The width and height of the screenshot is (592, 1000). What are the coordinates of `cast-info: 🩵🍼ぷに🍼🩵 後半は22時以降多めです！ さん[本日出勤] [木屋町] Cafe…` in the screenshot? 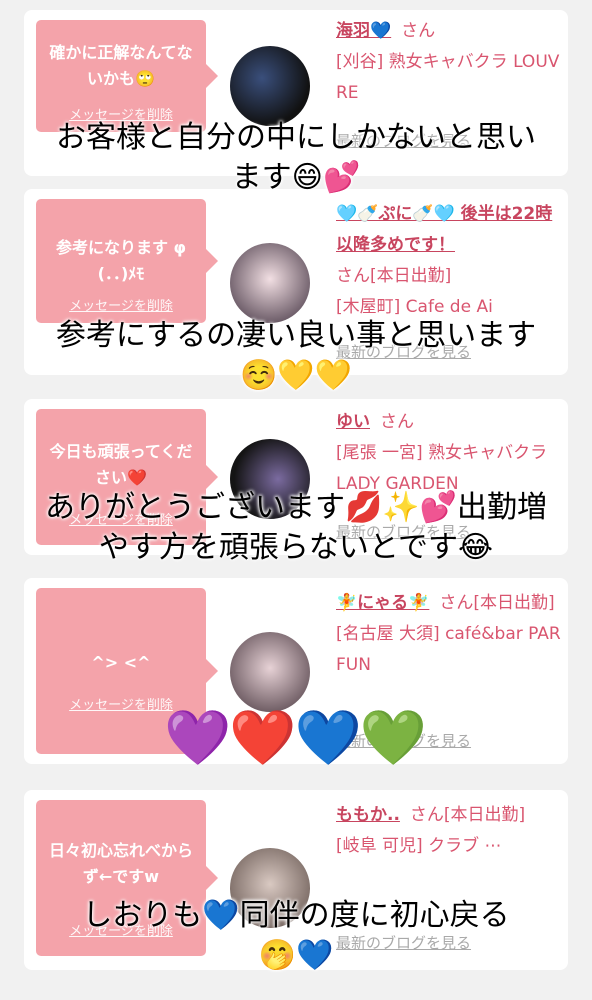 It's located at (449, 261).